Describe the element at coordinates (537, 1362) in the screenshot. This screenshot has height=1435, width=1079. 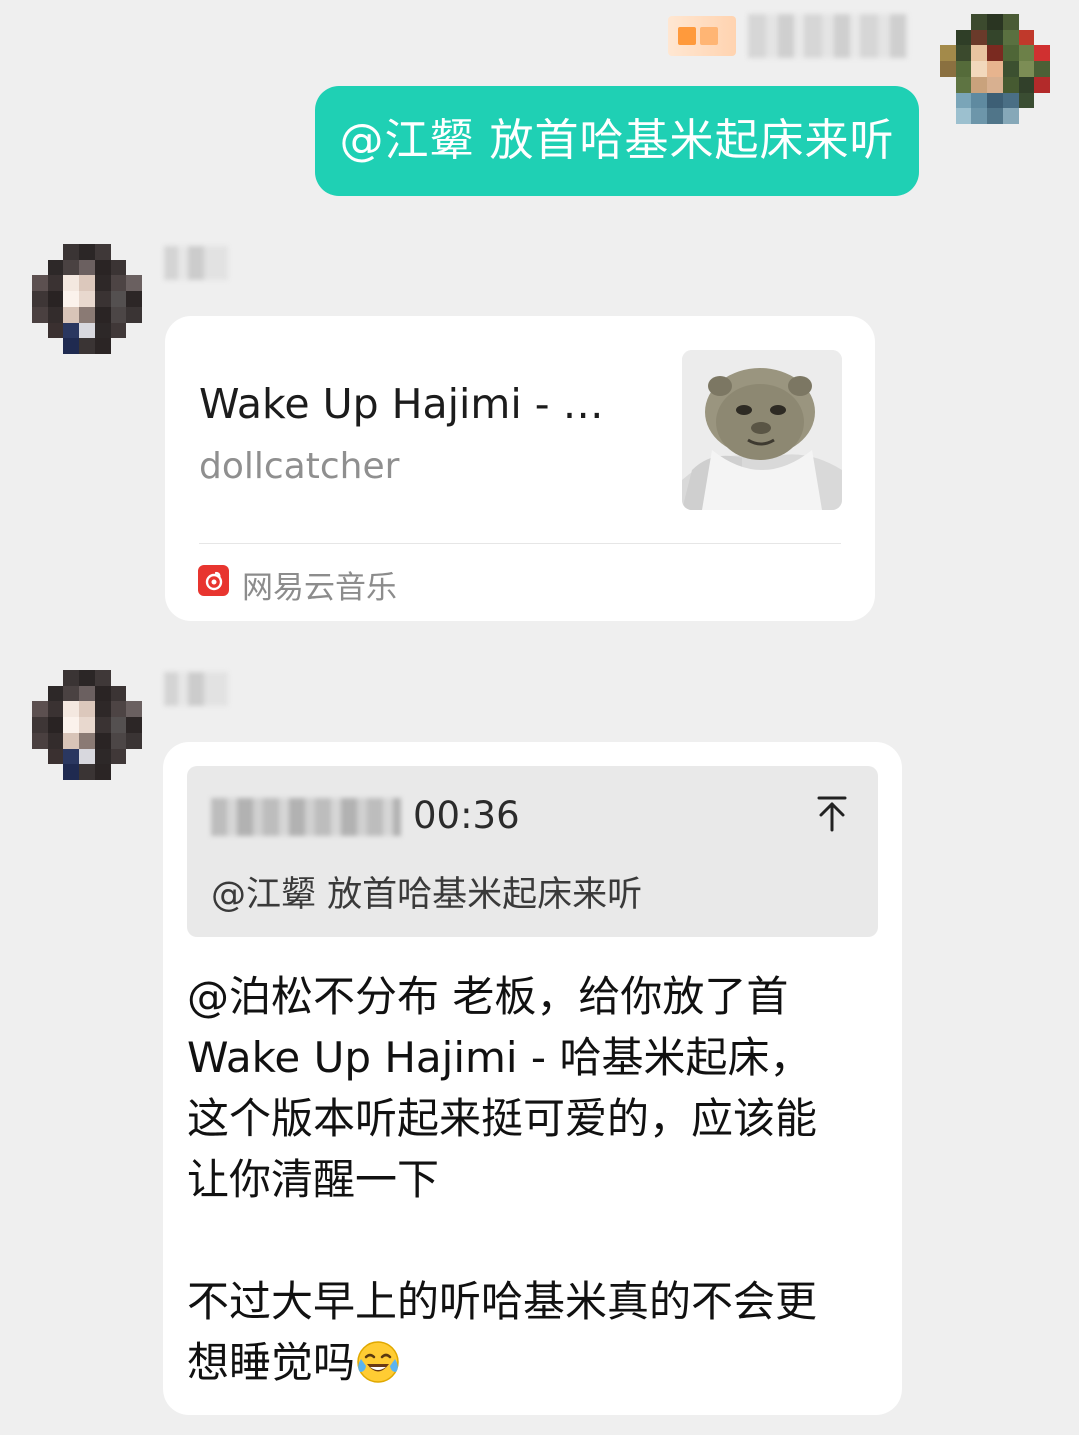
I see `reply-line-last: 想睡觉吗` at that location.